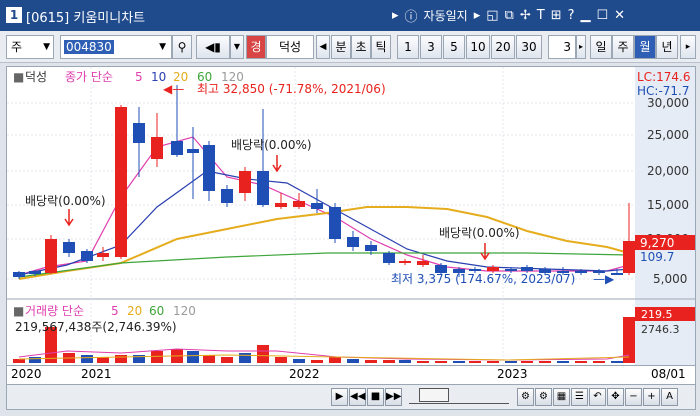 This screenshot has width=700, height=416. I want to click on crosshair-icon: ✢, so click(525, 15).